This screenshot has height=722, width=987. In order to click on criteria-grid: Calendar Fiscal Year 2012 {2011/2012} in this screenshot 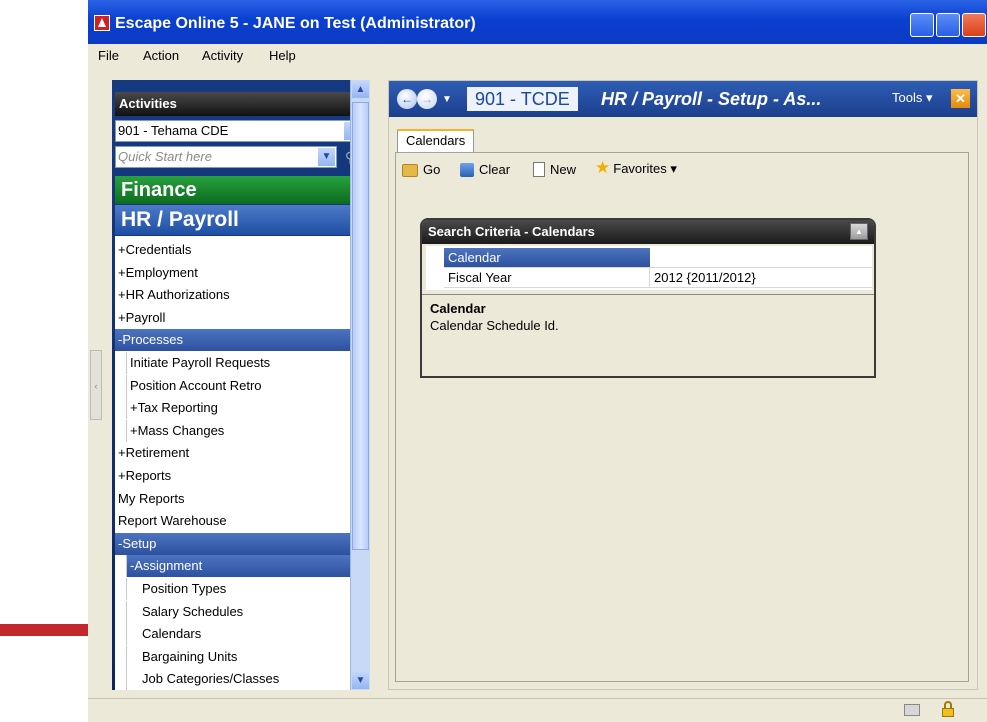, I will do `click(649, 268)`.